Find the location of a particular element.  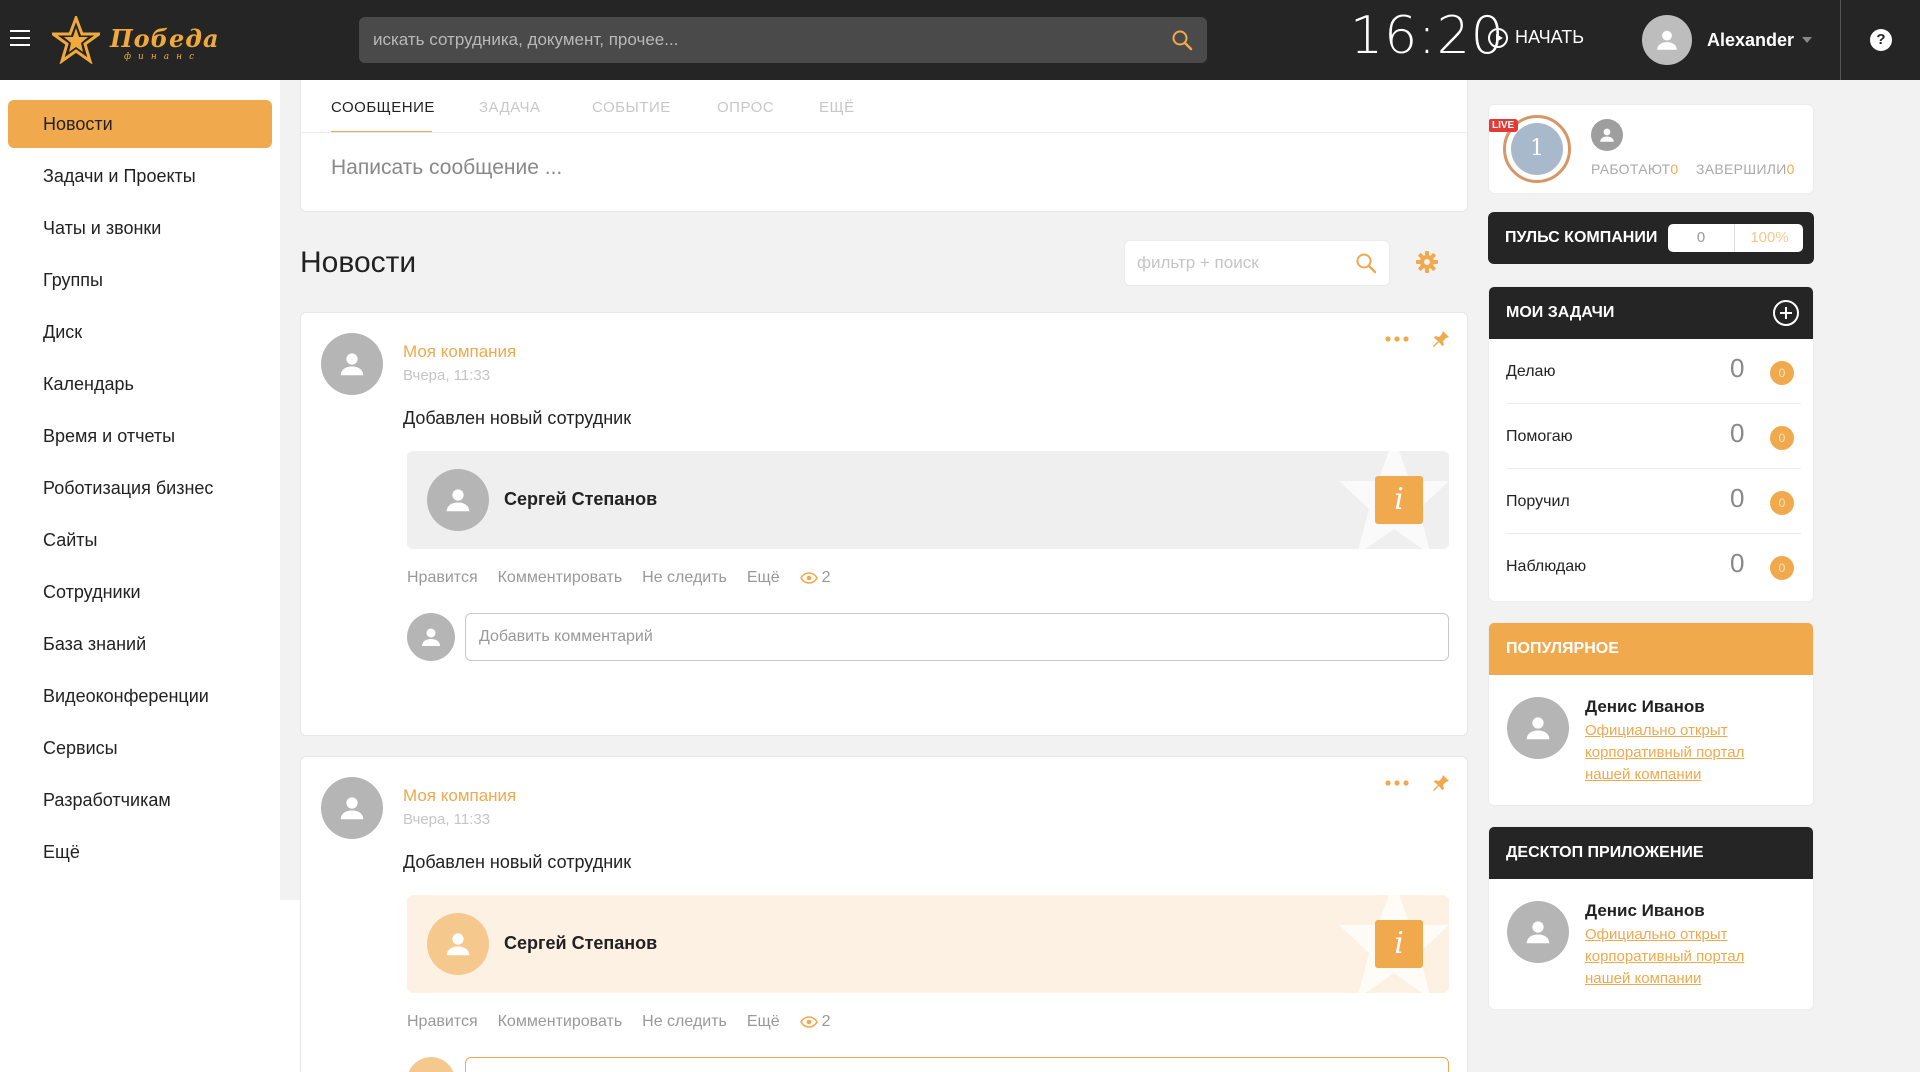

task-row-helping: Помогаю 0 0 is located at coordinates (1653, 436).